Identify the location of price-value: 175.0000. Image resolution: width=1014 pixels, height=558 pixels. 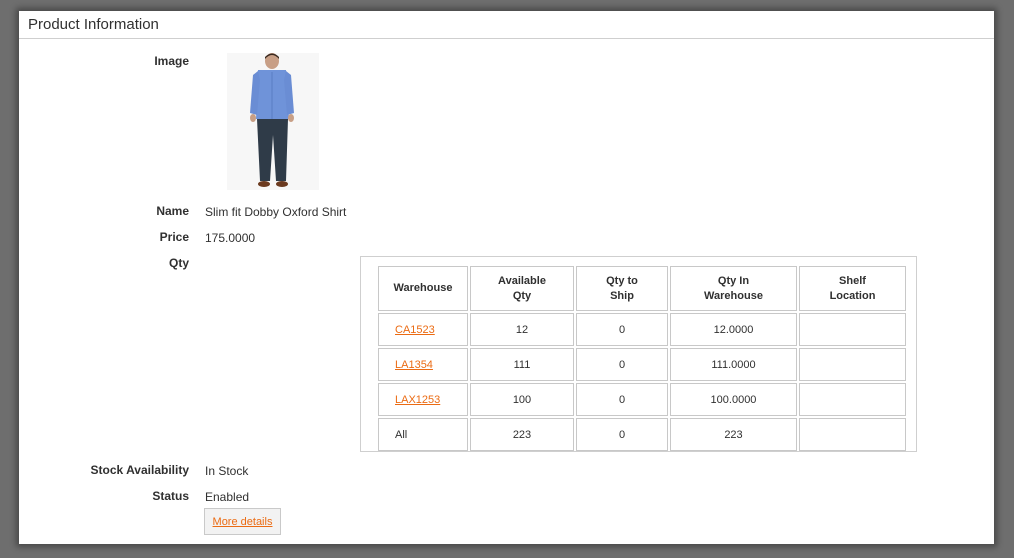
(230, 238).